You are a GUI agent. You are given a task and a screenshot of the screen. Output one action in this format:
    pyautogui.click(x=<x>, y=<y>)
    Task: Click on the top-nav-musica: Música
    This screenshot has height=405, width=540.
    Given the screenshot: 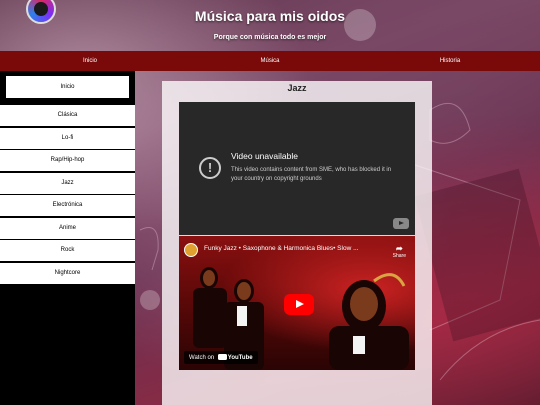 What is the action you would take?
    pyautogui.click(x=270, y=61)
    